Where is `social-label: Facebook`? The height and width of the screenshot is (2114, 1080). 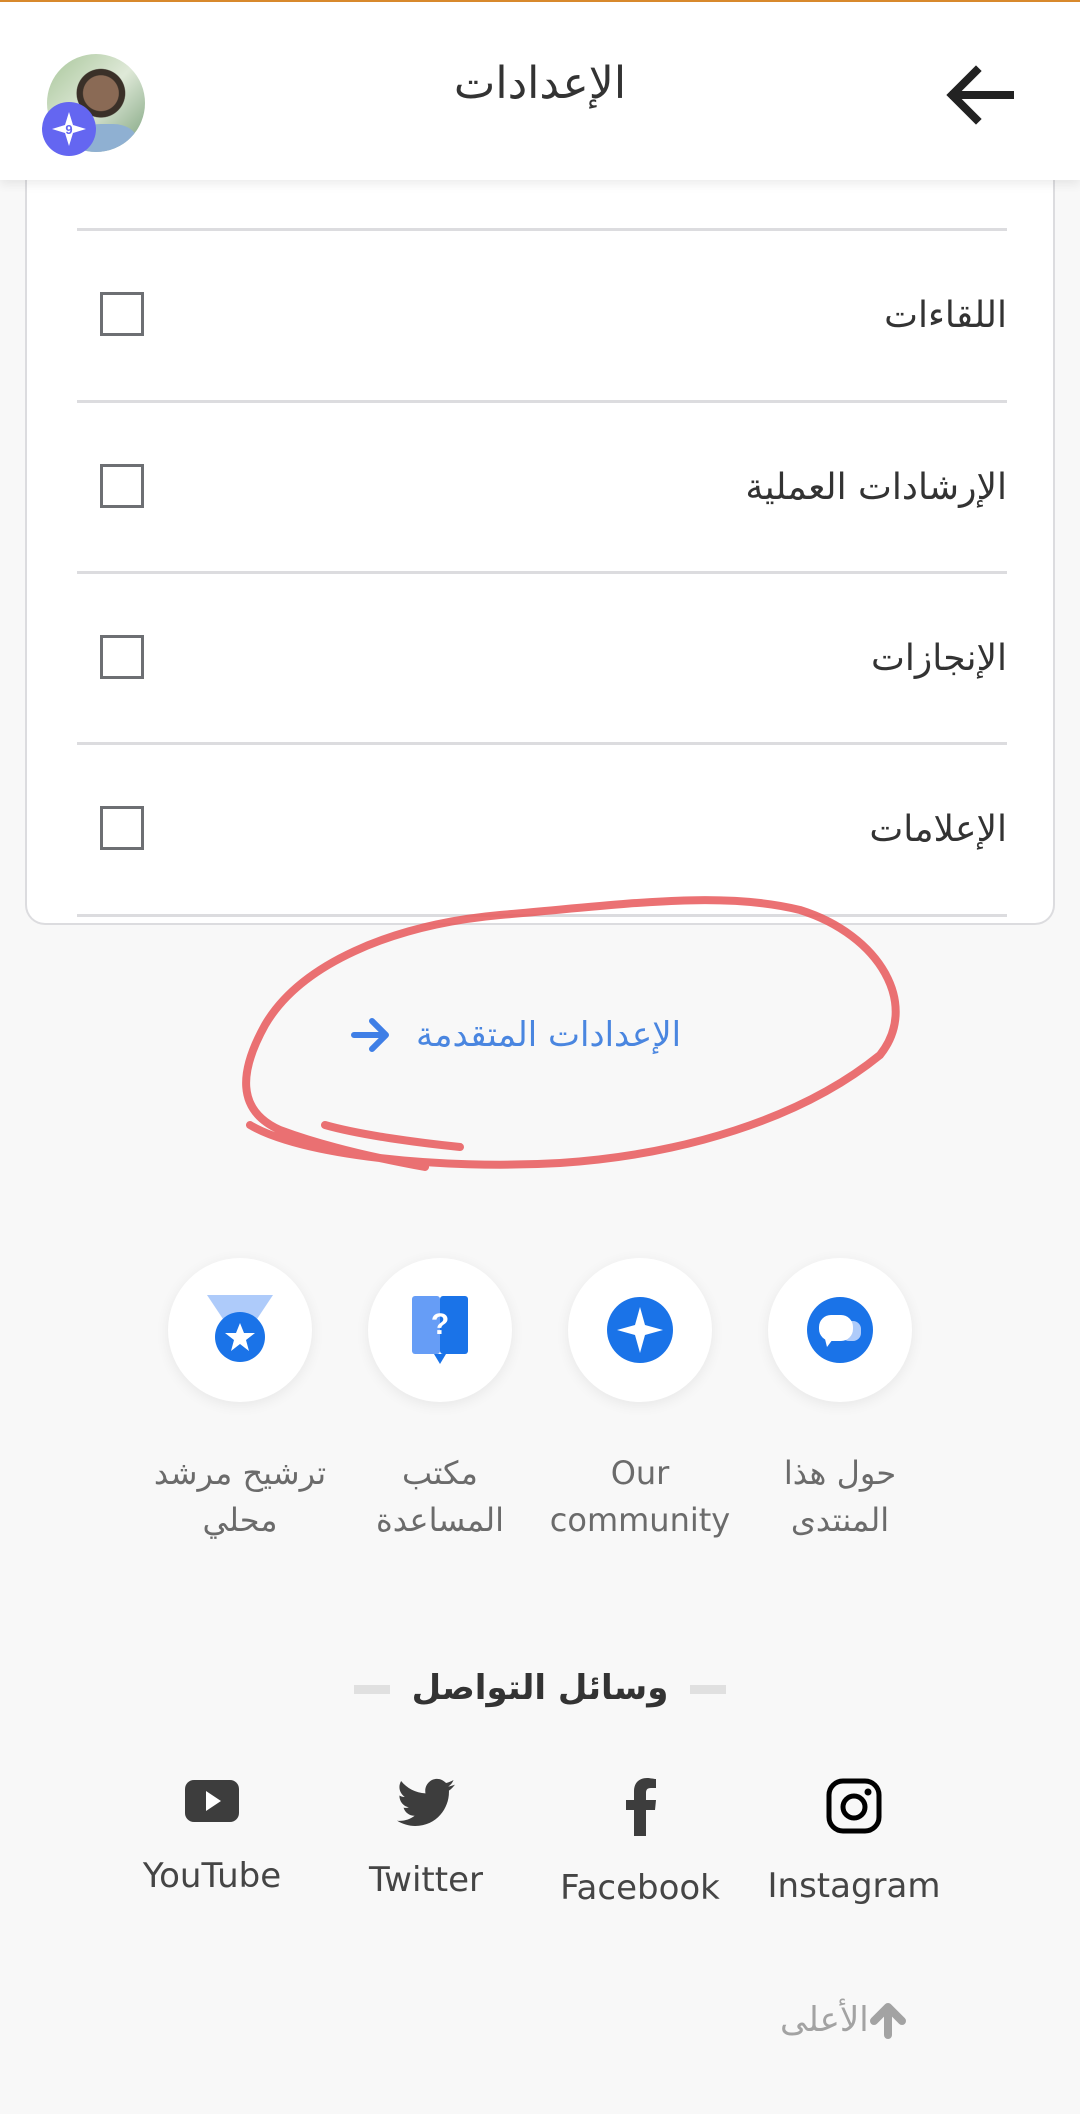 social-label: Facebook is located at coordinates (640, 1888).